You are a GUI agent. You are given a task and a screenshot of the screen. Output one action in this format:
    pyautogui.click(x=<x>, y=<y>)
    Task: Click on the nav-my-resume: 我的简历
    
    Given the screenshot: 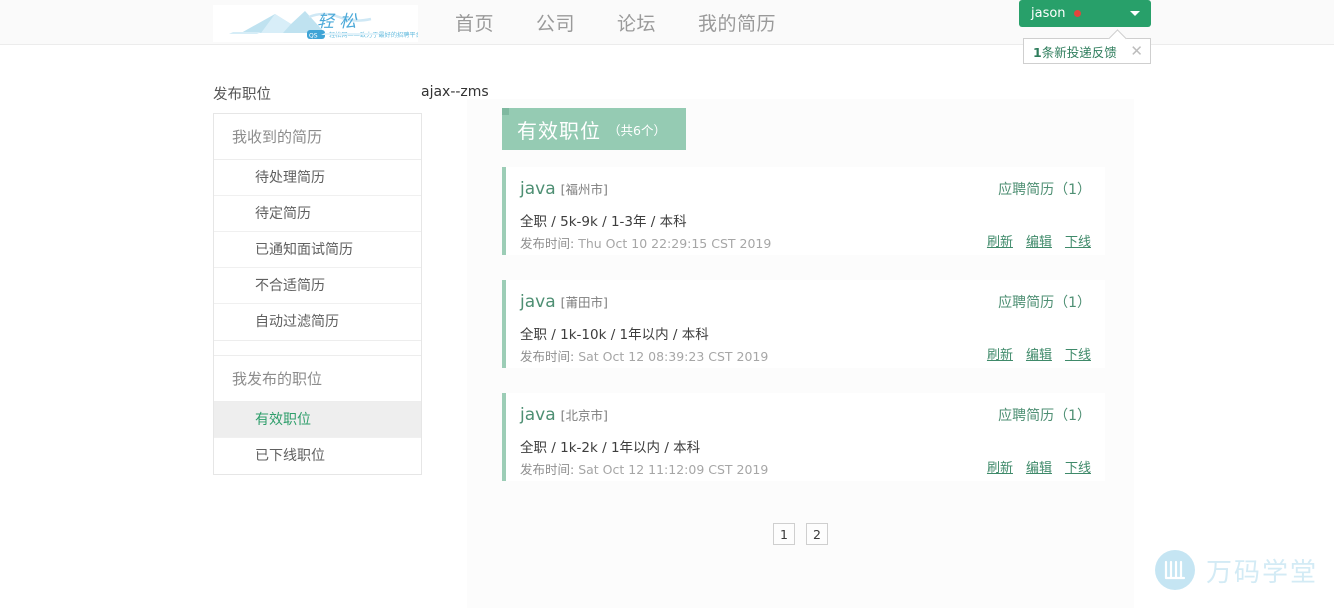 What is the action you would take?
    pyautogui.click(x=737, y=22)
    